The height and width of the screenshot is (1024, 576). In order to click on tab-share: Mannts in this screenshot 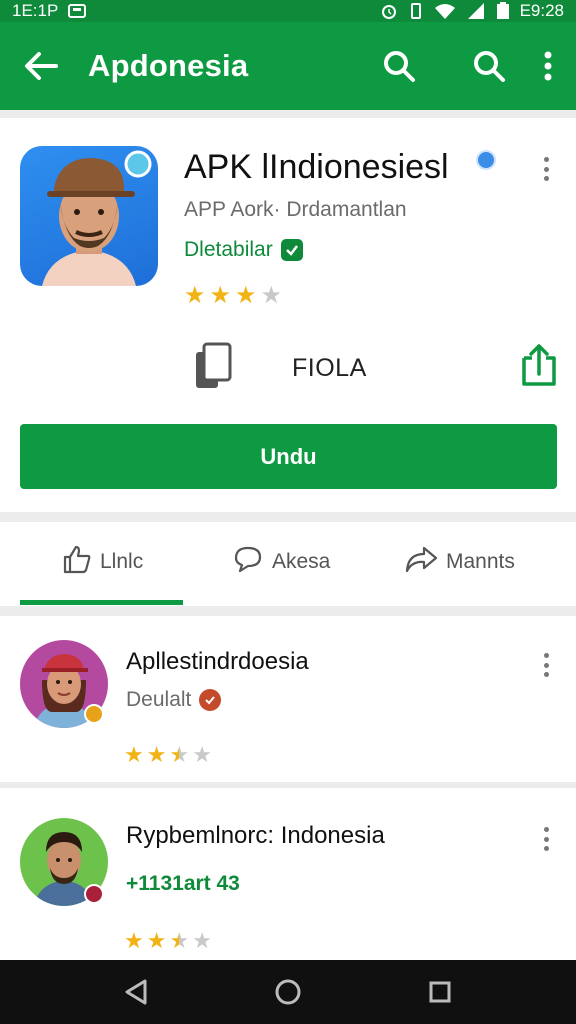, I will do `click(459, 562)`.